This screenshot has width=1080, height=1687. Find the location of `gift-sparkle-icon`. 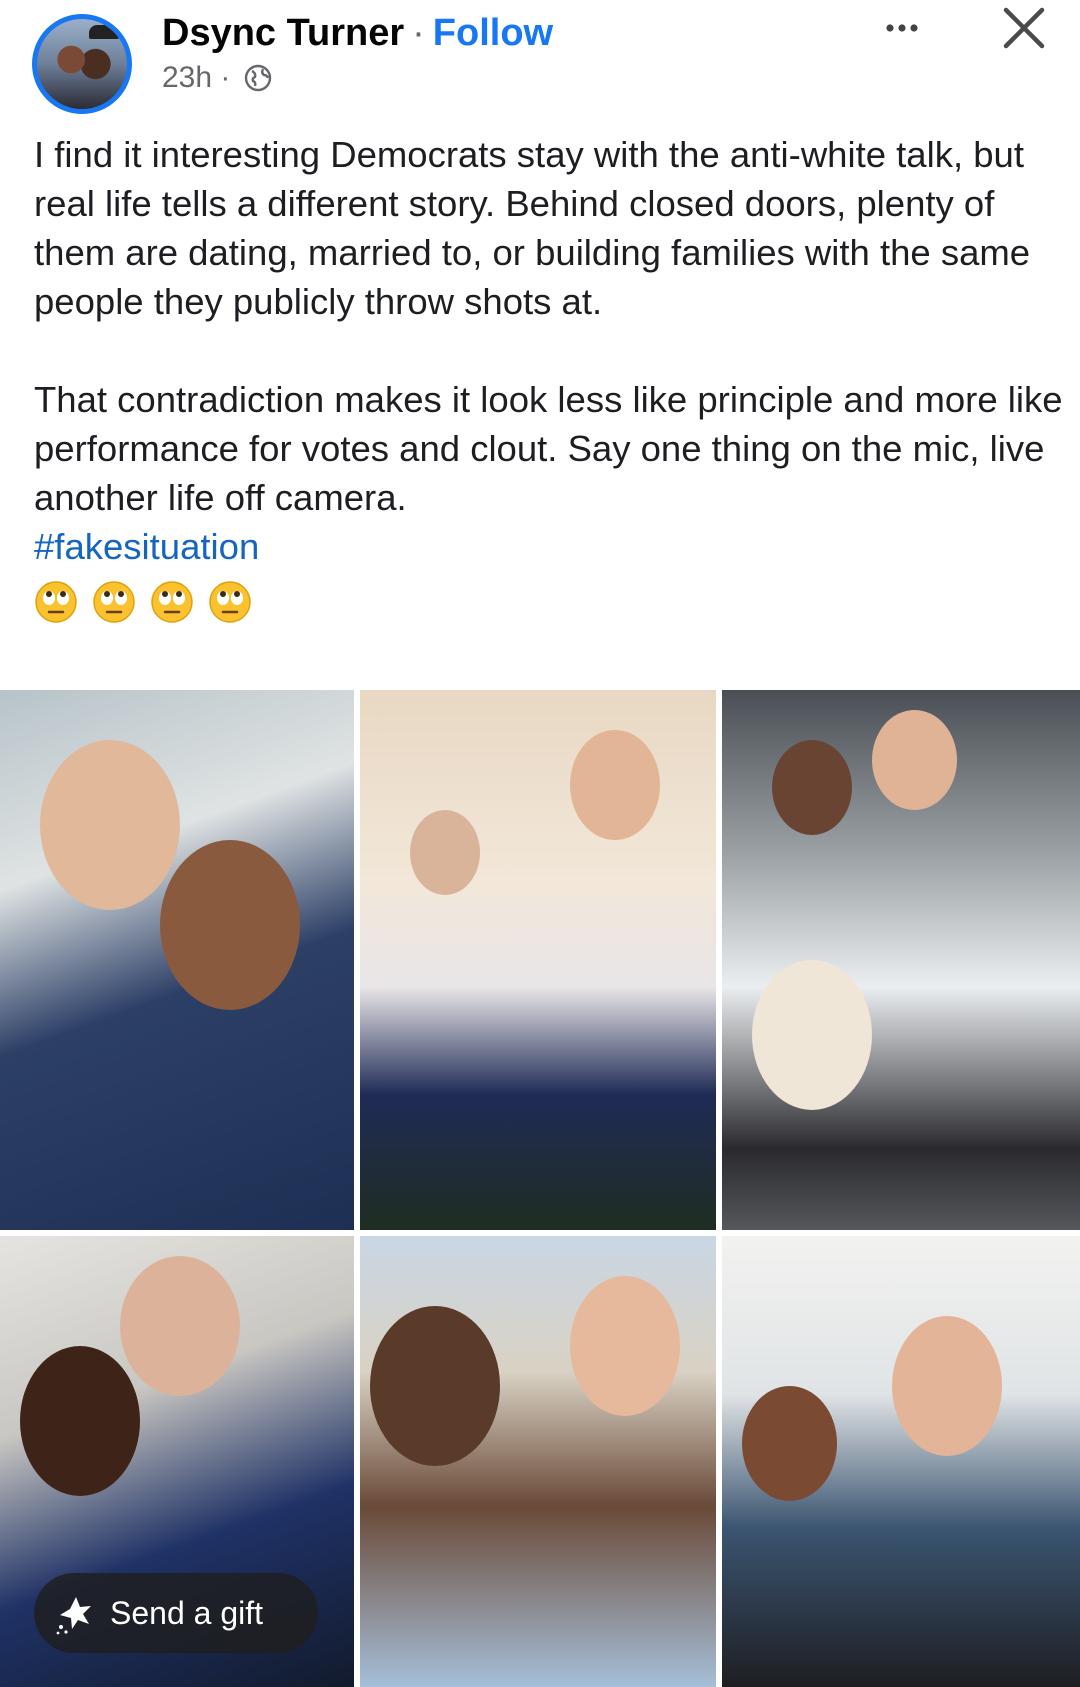

gift-sparkle-icon is located at coordinates (73, 1616).